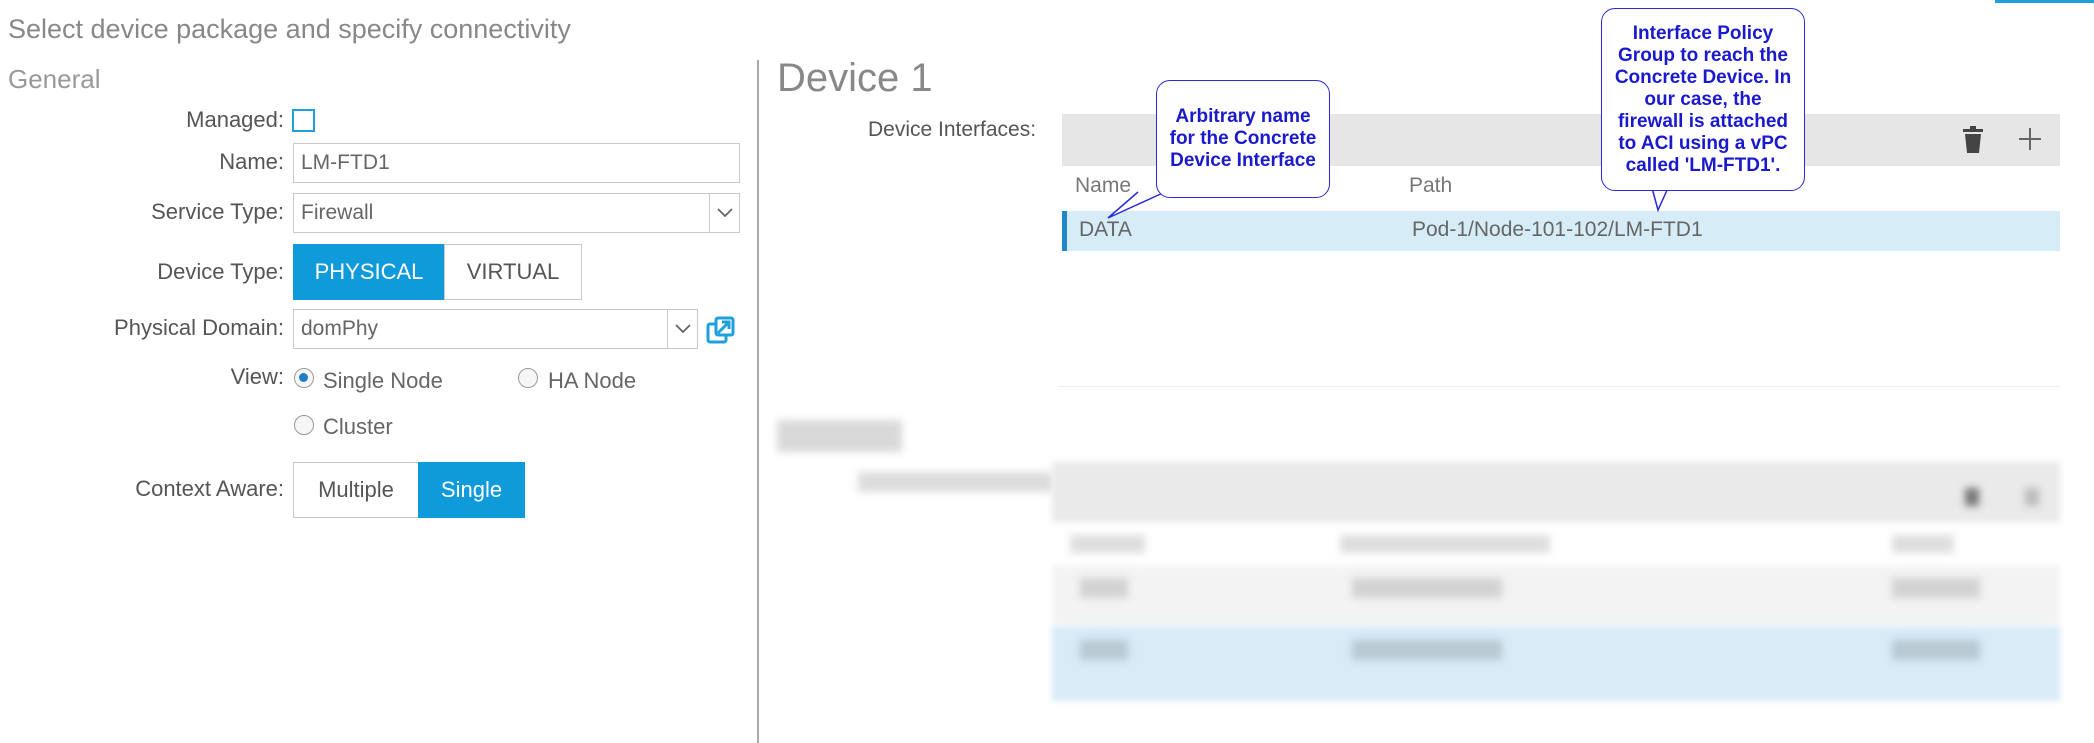 Image resolution: width=2094 pixels, height=743 pixels. I want to click on context-aware-single-button: Single, so click(471, 490).